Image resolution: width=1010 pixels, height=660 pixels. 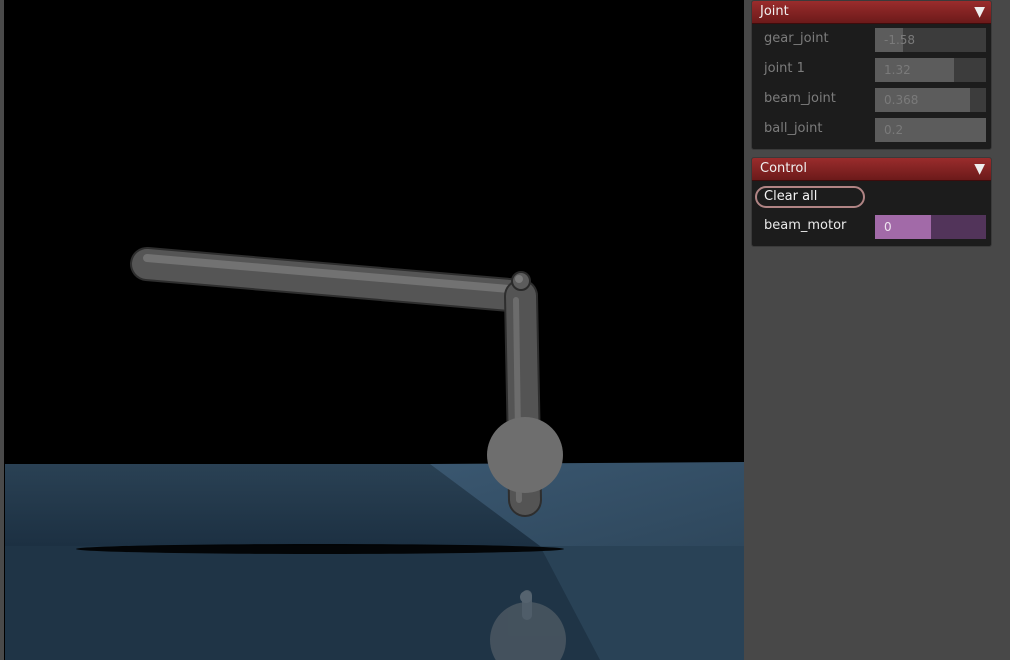 What do you see at coordinates (871, 169) in the screenshot?
I see `control-panel-header: Control ▼` at bounding box center [871, 169].